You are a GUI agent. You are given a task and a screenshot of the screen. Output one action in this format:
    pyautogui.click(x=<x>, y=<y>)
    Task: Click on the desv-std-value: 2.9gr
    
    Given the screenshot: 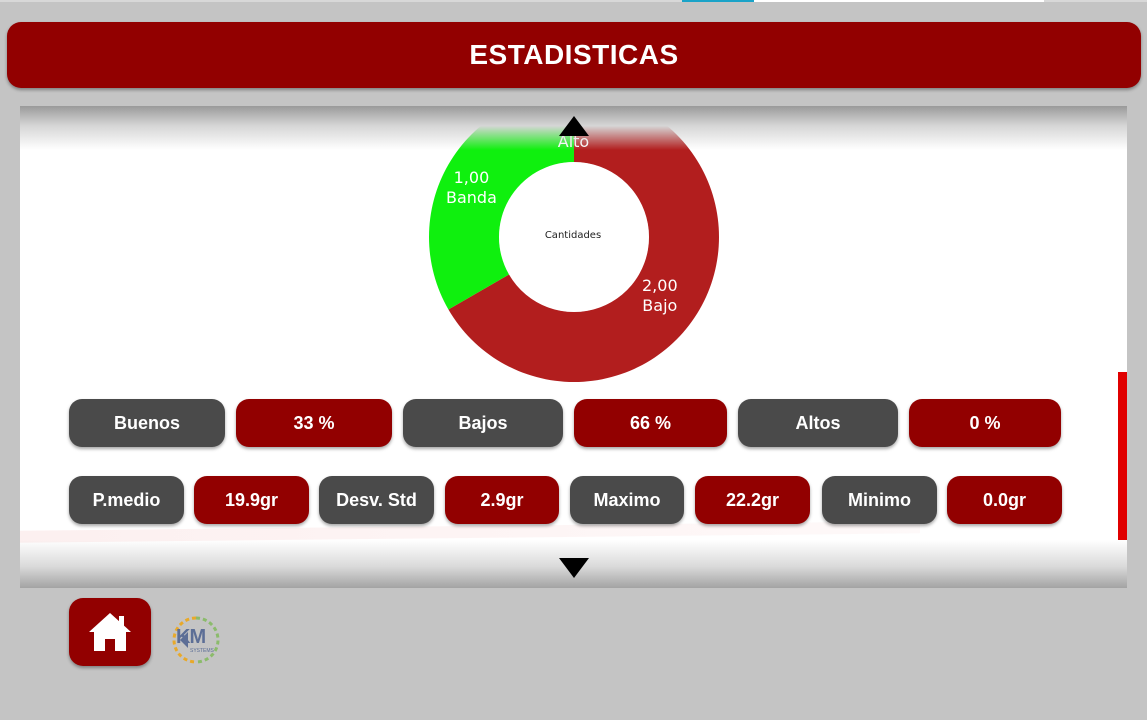 What is the action you would take?
    pyautogui.click(x=502, y=500)
    